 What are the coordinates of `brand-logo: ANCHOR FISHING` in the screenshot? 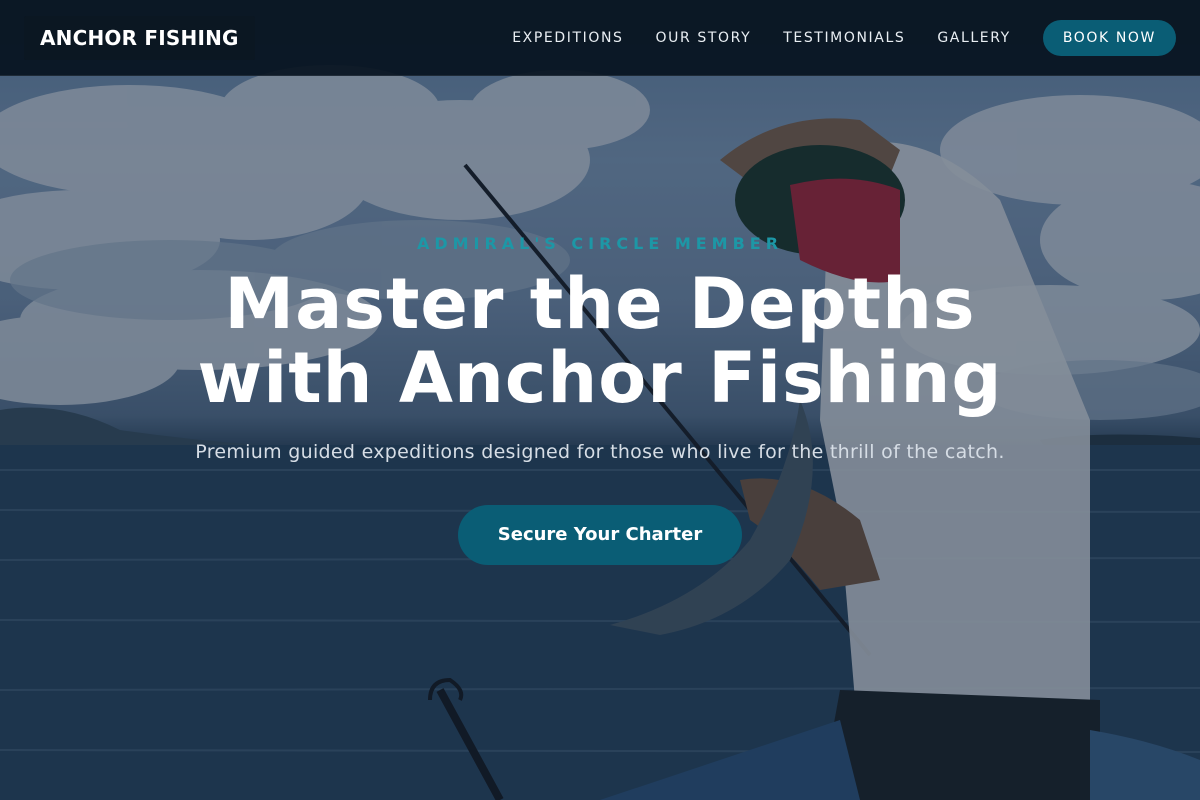 It's located at (139, 37).